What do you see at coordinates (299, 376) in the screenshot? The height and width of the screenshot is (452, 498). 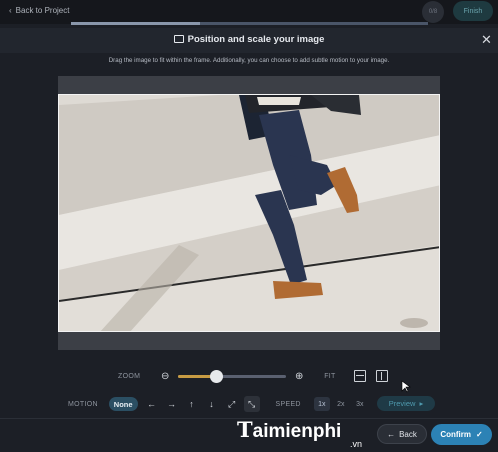 I see `zoom-in-icon: ⊕` at bounding box center [299, 376].